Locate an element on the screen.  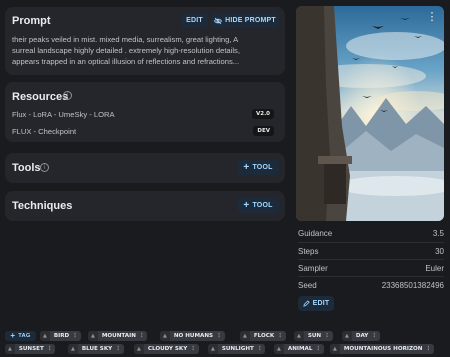
tag-label: SUNLIGHT is located at coordinates (237, 349).